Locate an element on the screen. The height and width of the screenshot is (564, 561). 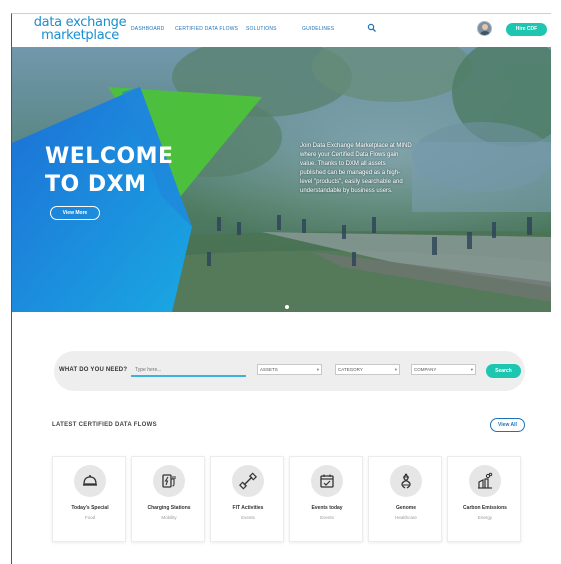
company-select: COMPANY ▾ is located at coordinates (443, 369).